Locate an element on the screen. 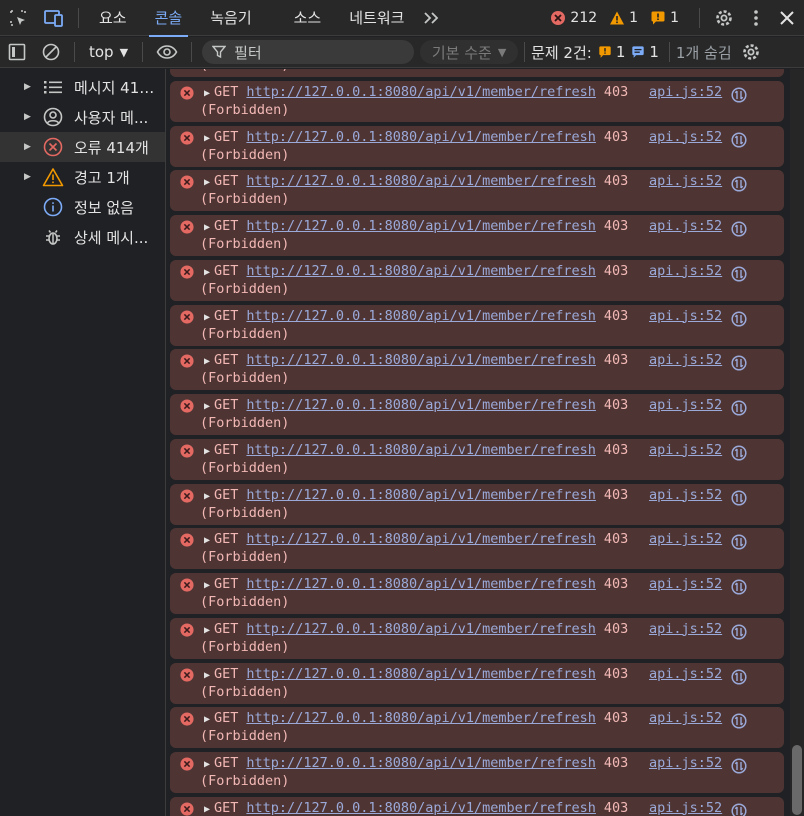 The image size is (804, 816). tab-recorder: 녹음기 is located at coordinates (230, 18).